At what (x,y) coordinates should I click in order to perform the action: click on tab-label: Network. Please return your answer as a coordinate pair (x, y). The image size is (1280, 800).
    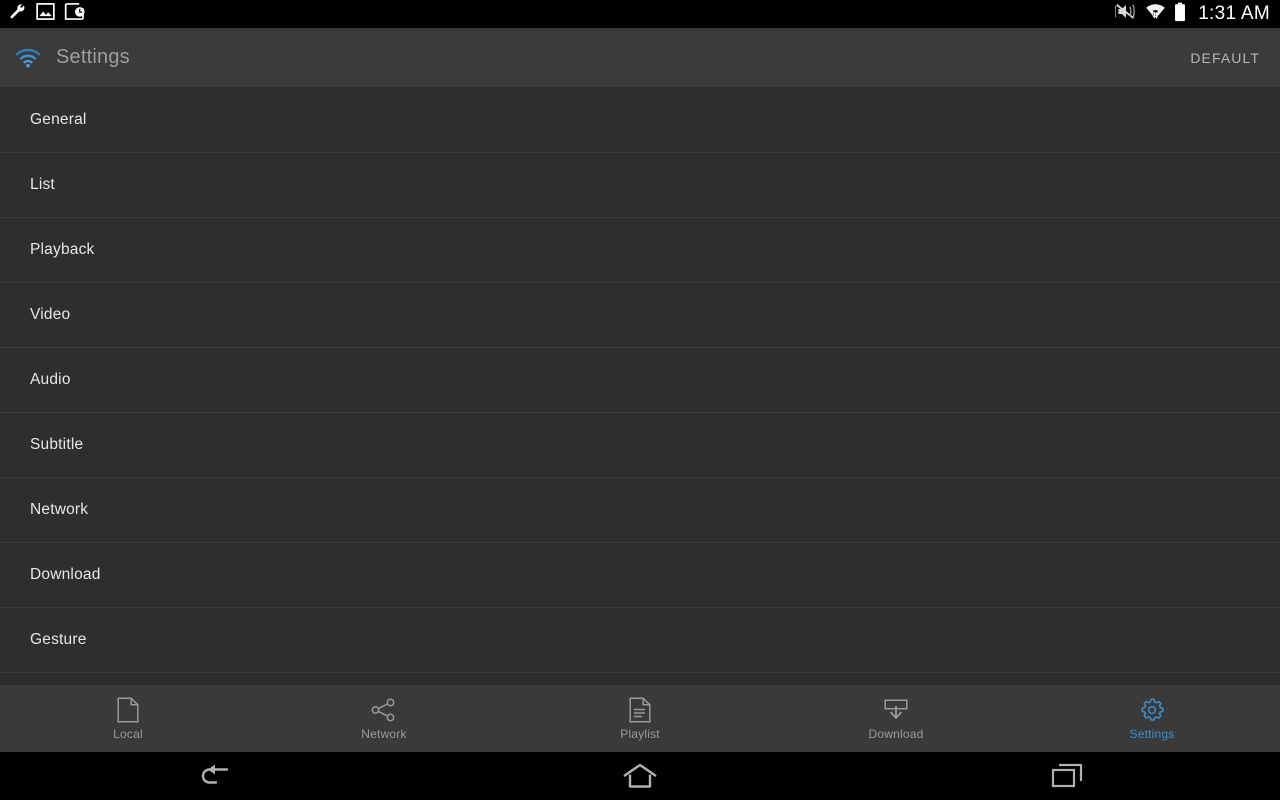
    Looking at the image, I should click on (384, 734).